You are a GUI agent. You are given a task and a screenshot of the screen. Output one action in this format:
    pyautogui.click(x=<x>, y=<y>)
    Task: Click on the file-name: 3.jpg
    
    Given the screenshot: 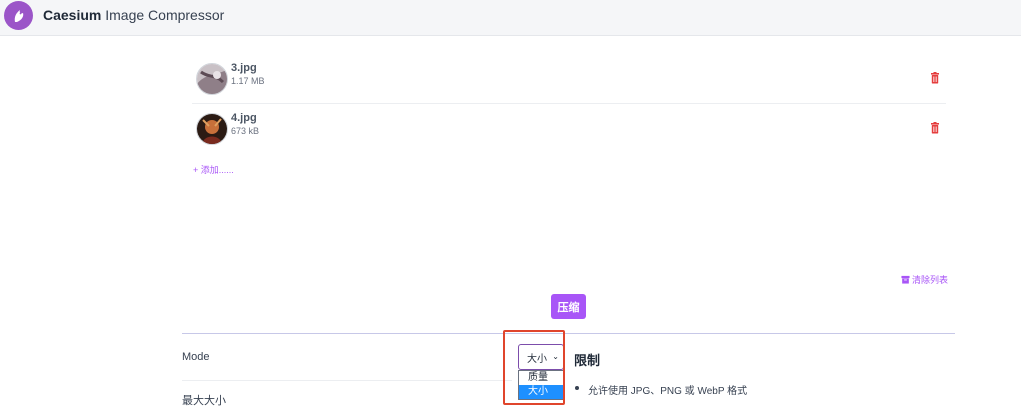 What is the action you would take?
    pyautogui.click(x=244, y=68)
    